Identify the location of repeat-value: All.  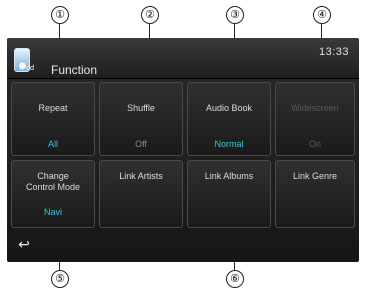
(52, 144).